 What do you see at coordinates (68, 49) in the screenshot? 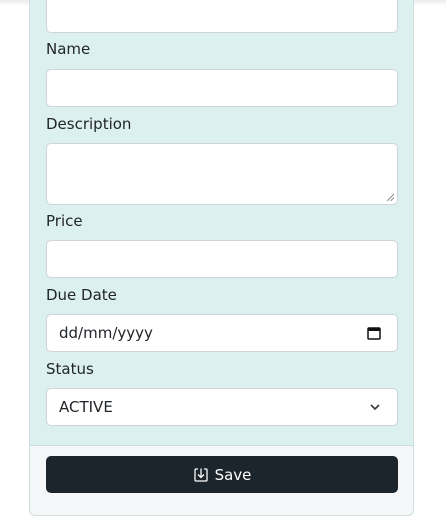
I see `name-label: Name` at bounding box center [68, 49].